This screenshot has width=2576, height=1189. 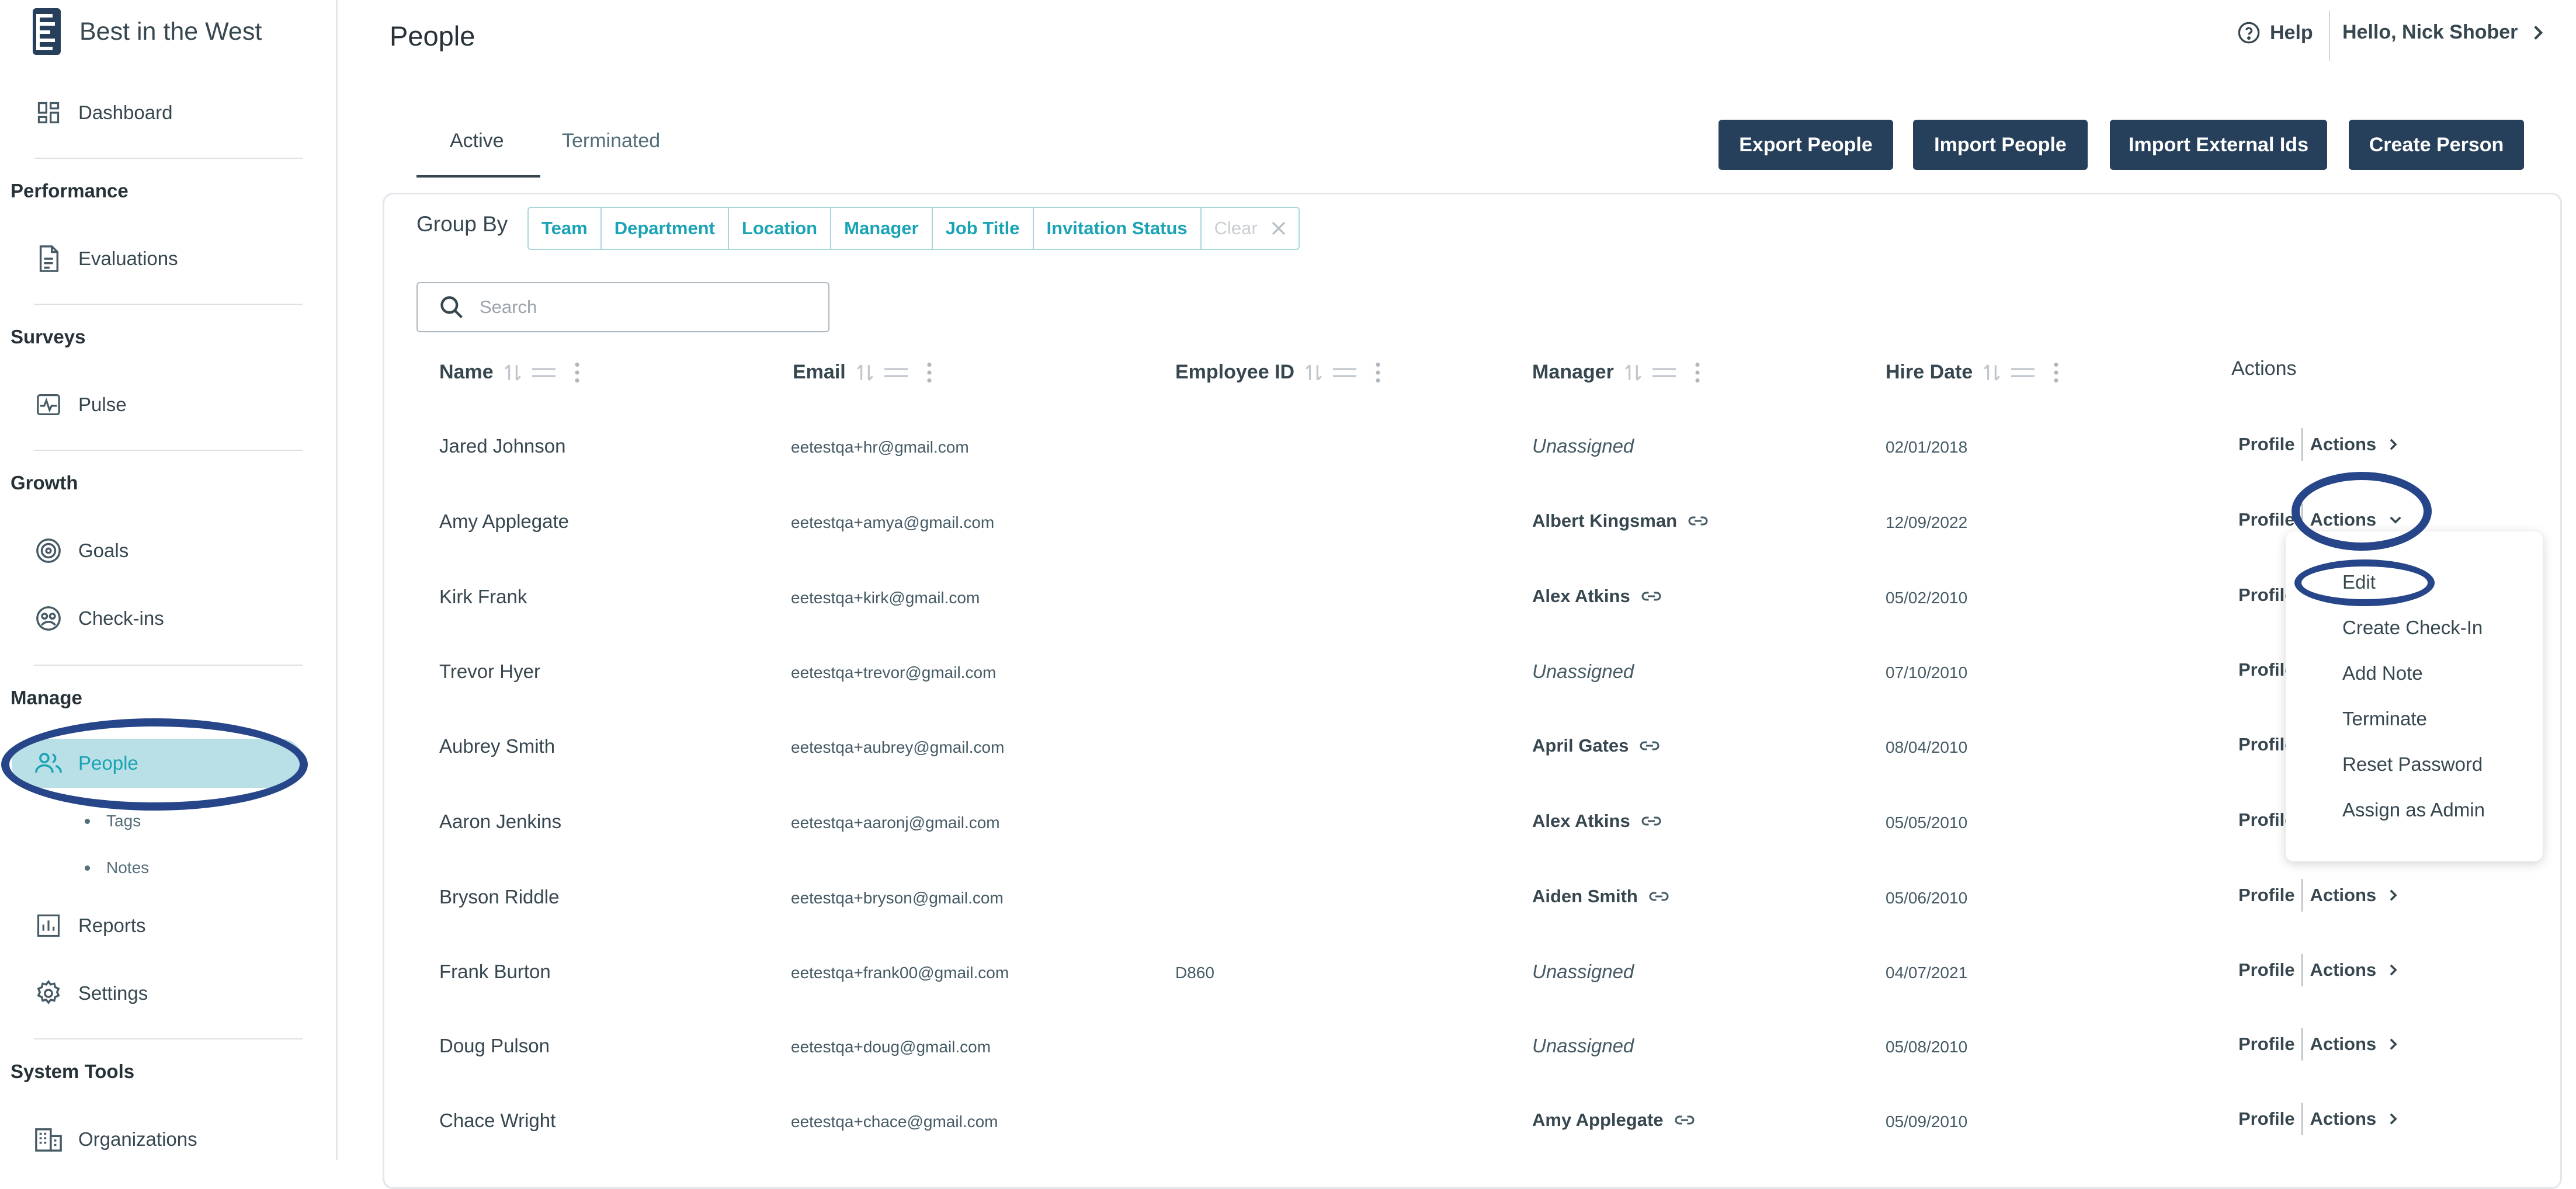 What do you see at coordinates (86, 764) in the screenshot?
I see `sidebar-item-people: People` at bounding box center [86, 764].